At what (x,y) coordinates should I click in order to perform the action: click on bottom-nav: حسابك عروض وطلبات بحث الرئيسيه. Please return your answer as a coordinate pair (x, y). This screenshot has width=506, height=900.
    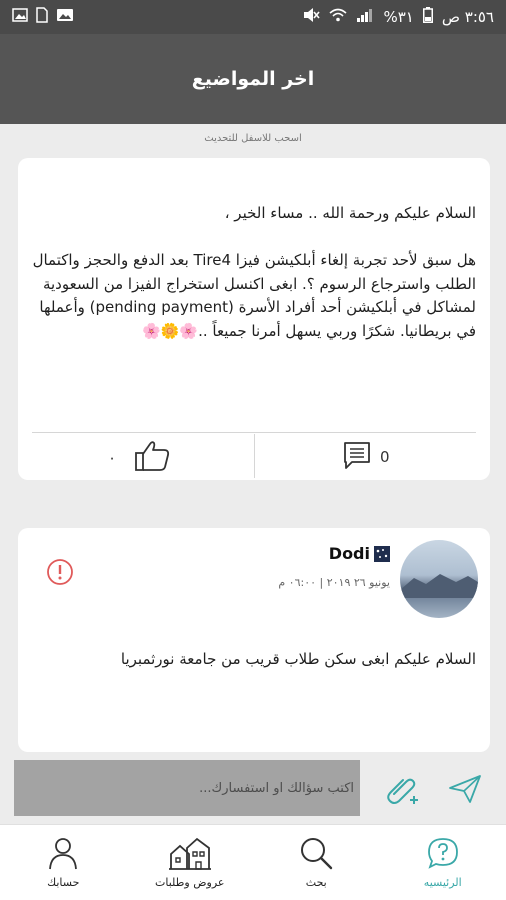
    Looking at the image, I should click on (253, 862).